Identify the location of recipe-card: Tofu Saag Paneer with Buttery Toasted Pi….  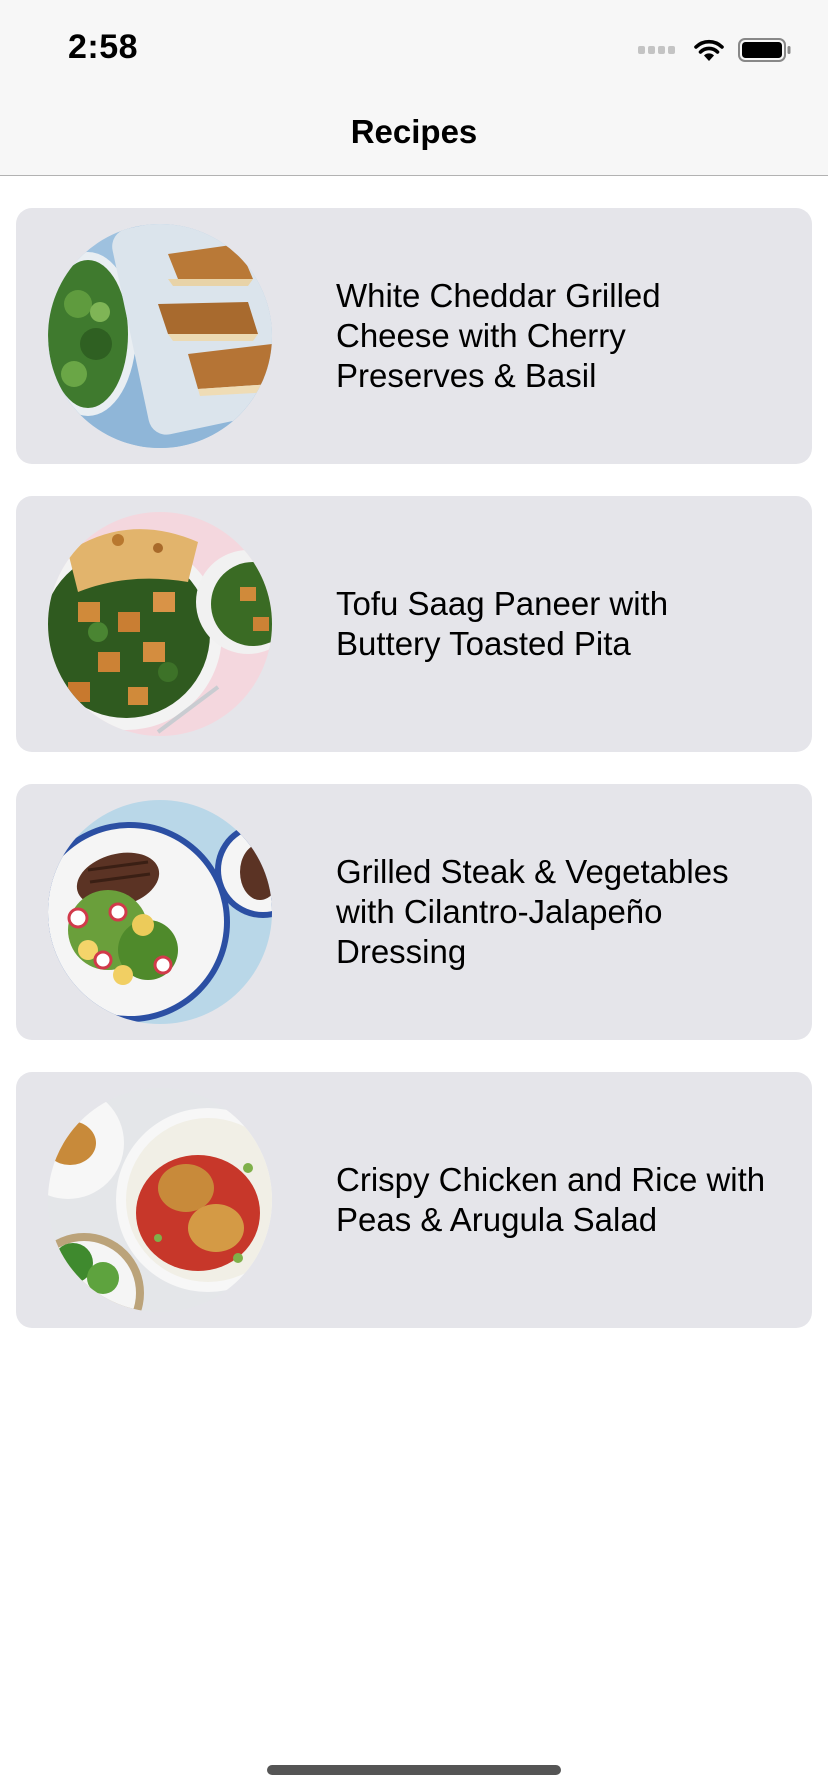
(414, 624).